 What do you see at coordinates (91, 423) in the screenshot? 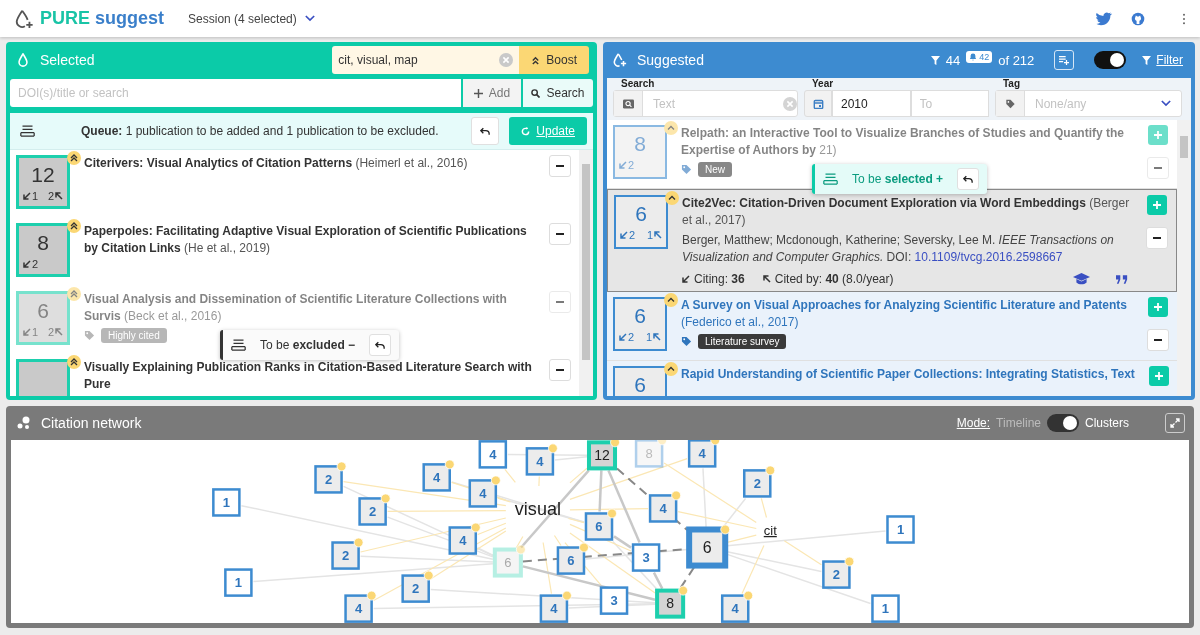
I see `panel-title: Citation network` at bounding box center [91, 423].